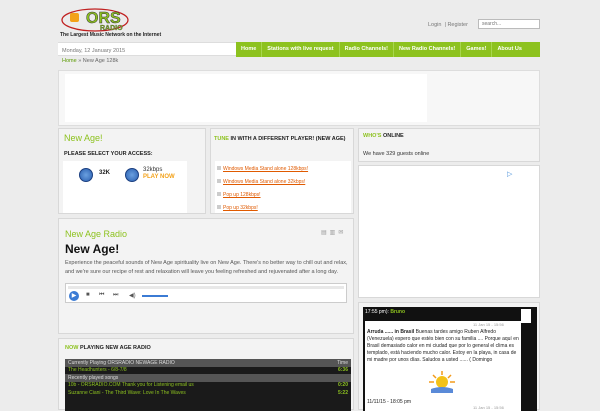 The width and height of the screenshot is (600, 411). I want to click on nav-new-radio-channels: New Radio Channels!, so click(428, 49).